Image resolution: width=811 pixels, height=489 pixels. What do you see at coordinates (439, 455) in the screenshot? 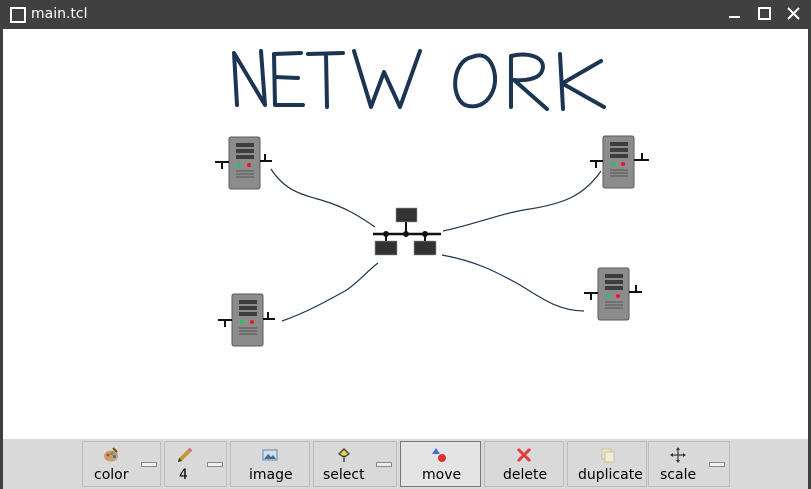
I see `move-shapes-icon` at bounding box center [439, 455].